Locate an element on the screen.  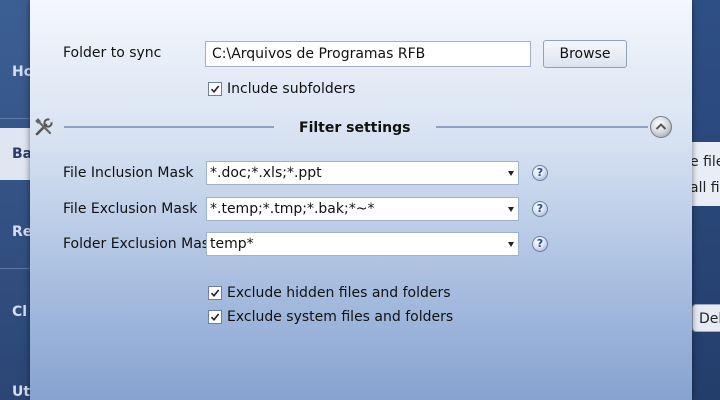
background-nav: Ho Ba Re Cl Ut is located at coordinates (15, 200).